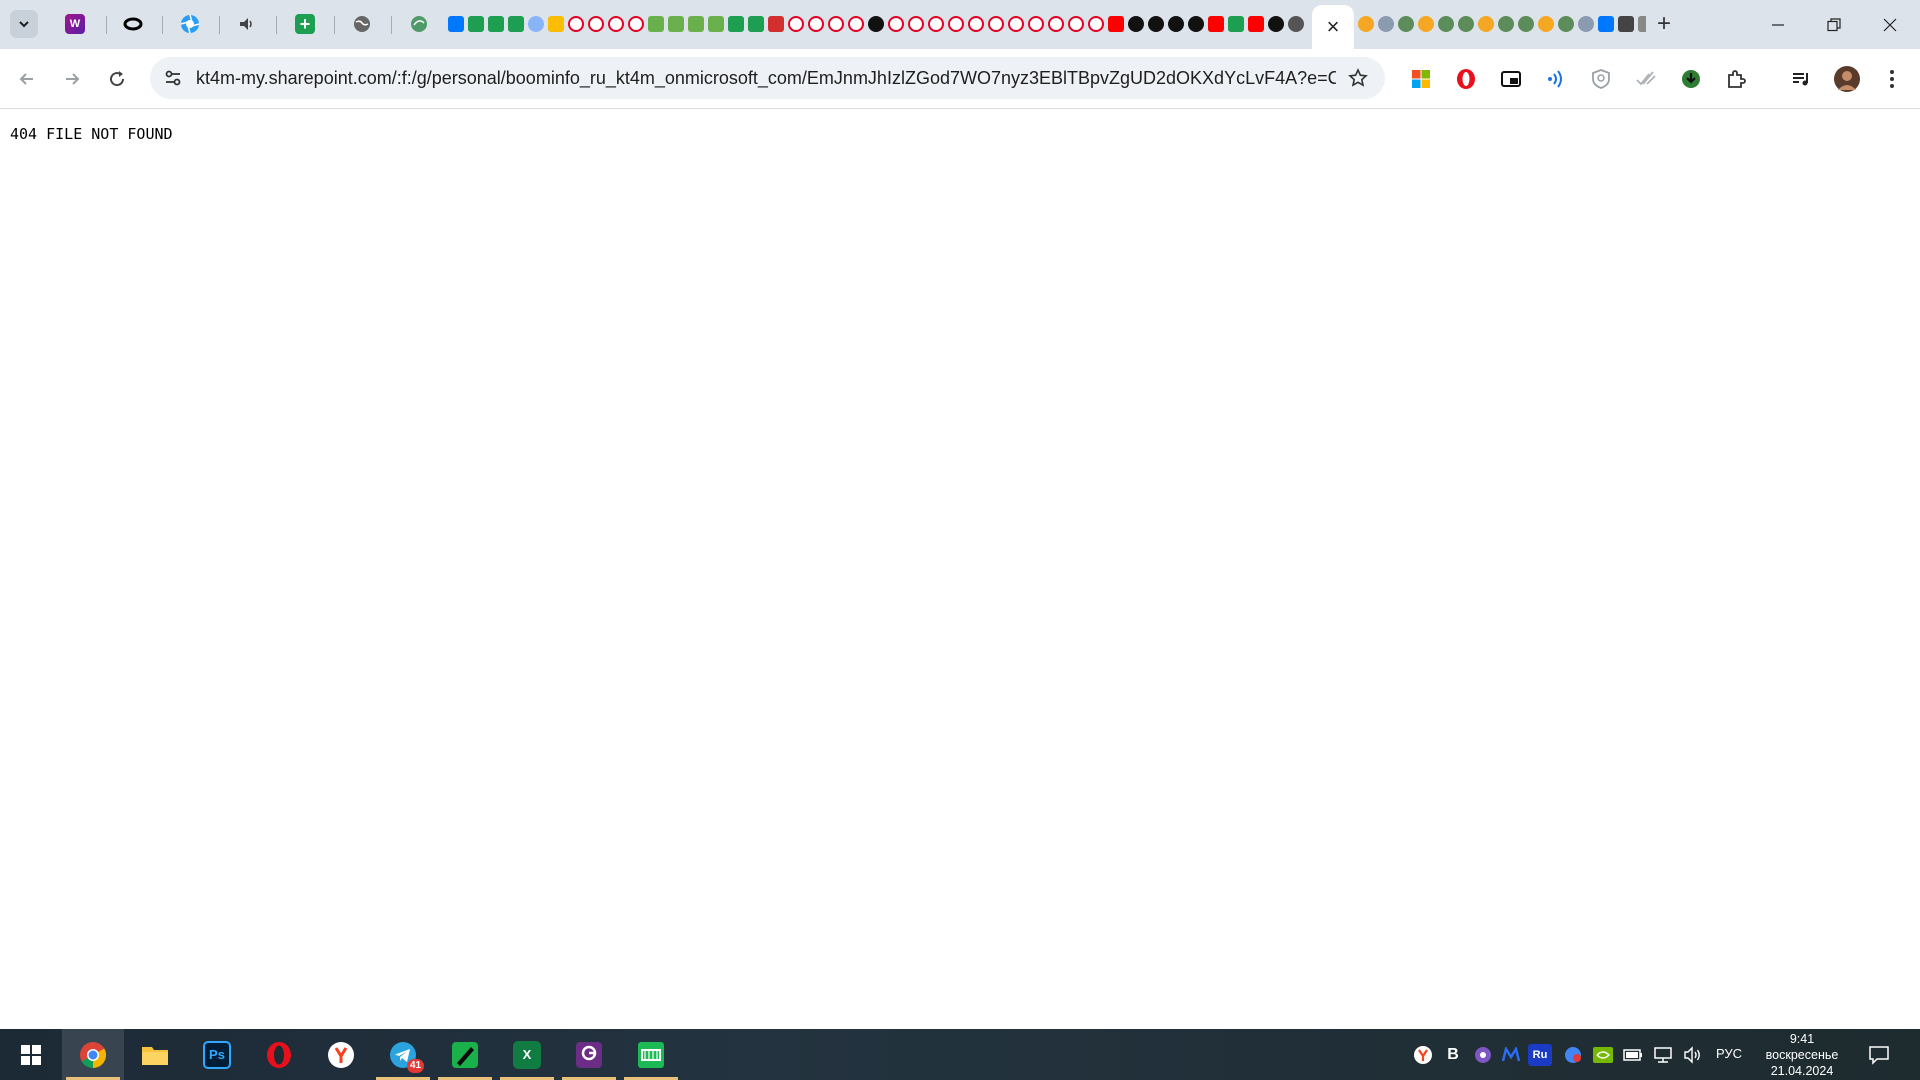 The height and width of the screenshot is (1080, 1920). I want to click on taskbar-yandex, so click(341, 1054).